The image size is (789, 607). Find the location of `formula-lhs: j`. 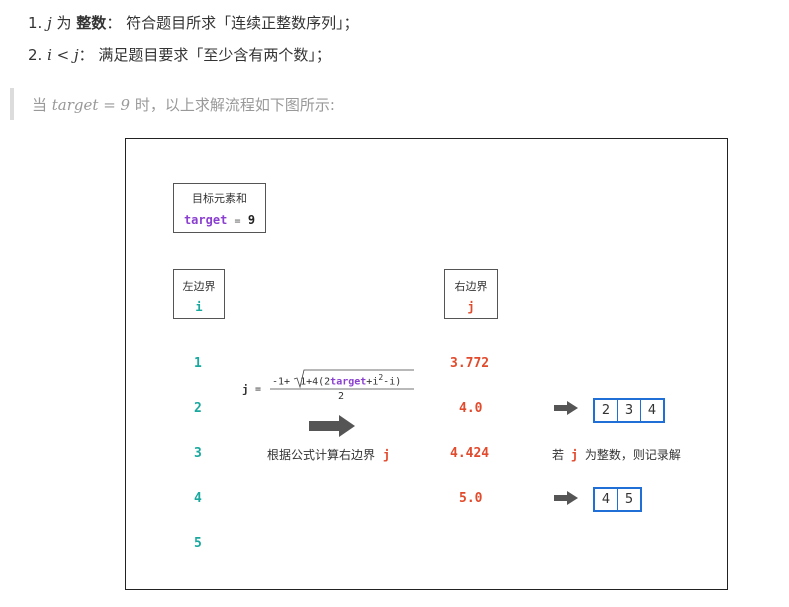

formula-lhs: j is located at coordinates (245, 389).